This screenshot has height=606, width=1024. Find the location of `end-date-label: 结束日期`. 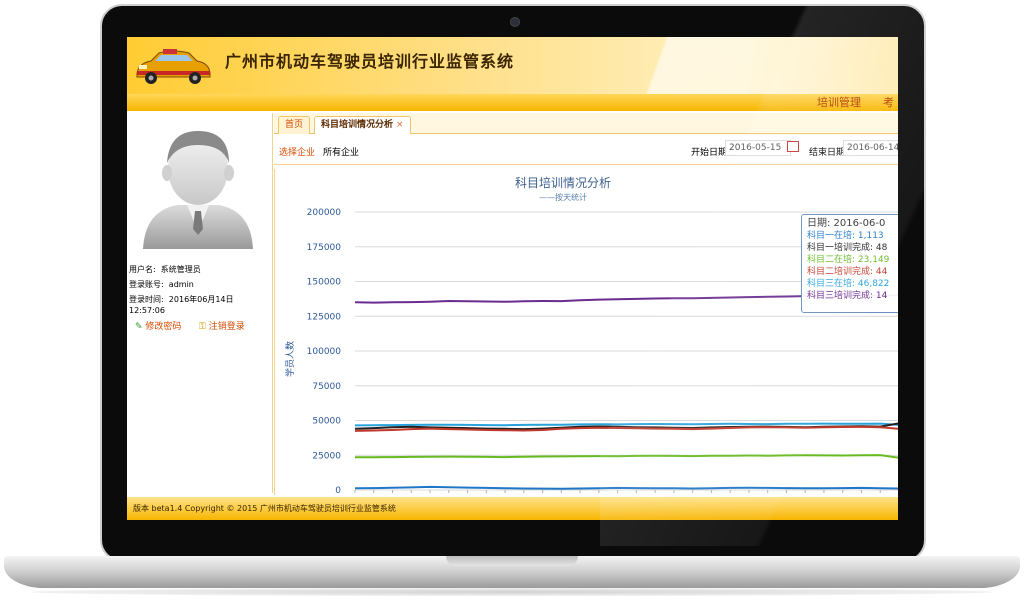

end-date-label: 结束日期 is located at coordinates (827, 153).